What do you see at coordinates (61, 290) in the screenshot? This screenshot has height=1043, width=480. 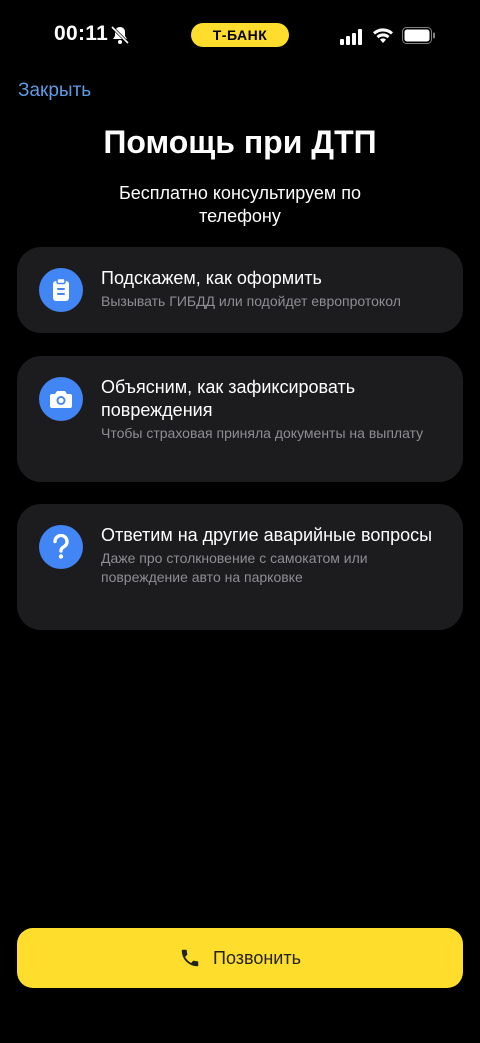 I see `clipboard-icon` at bounding box center [61, 290].